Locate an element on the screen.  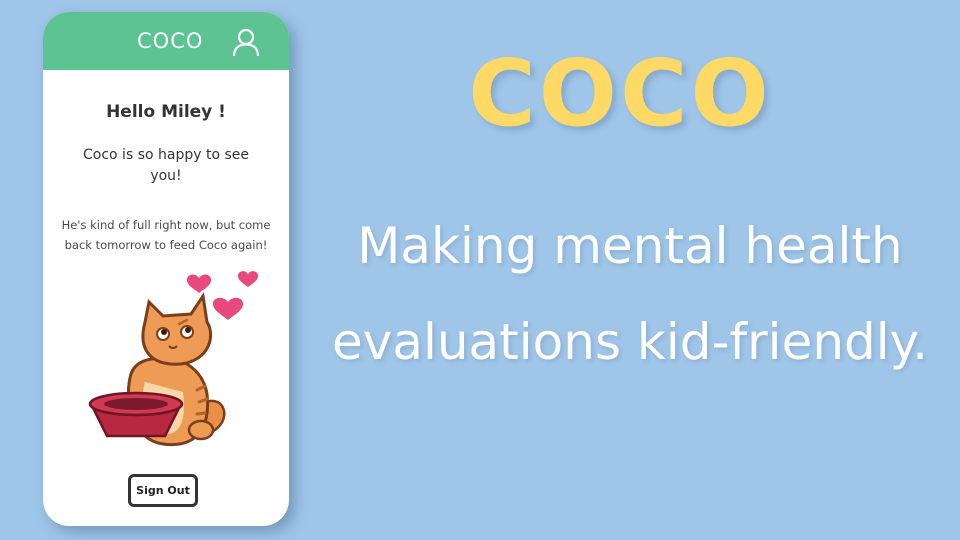
cat-illustration is located at coordinates (173, 359).